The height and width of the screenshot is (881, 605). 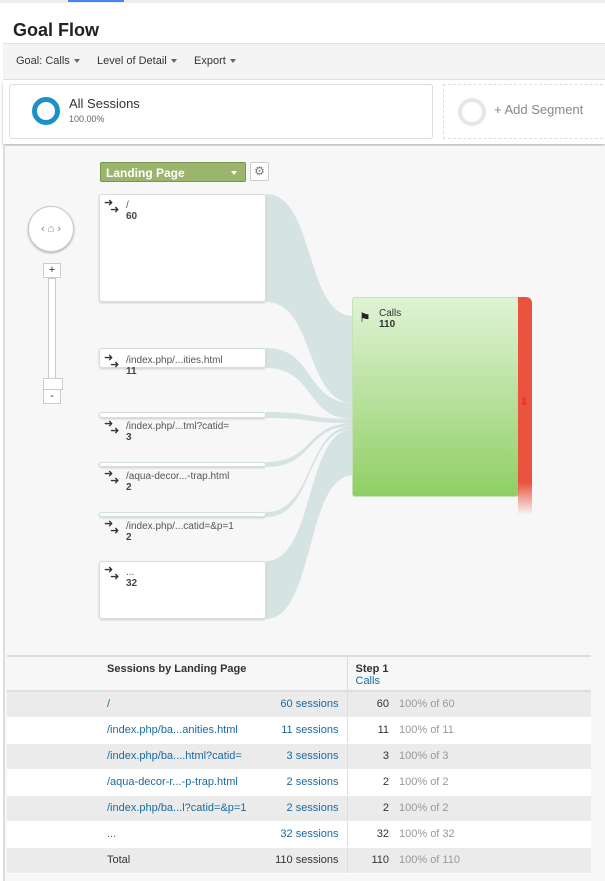 What do you see at coordinates (387, 324) in the screenshot?
I see `goal-value: 110` at bounding box center [387, 324].